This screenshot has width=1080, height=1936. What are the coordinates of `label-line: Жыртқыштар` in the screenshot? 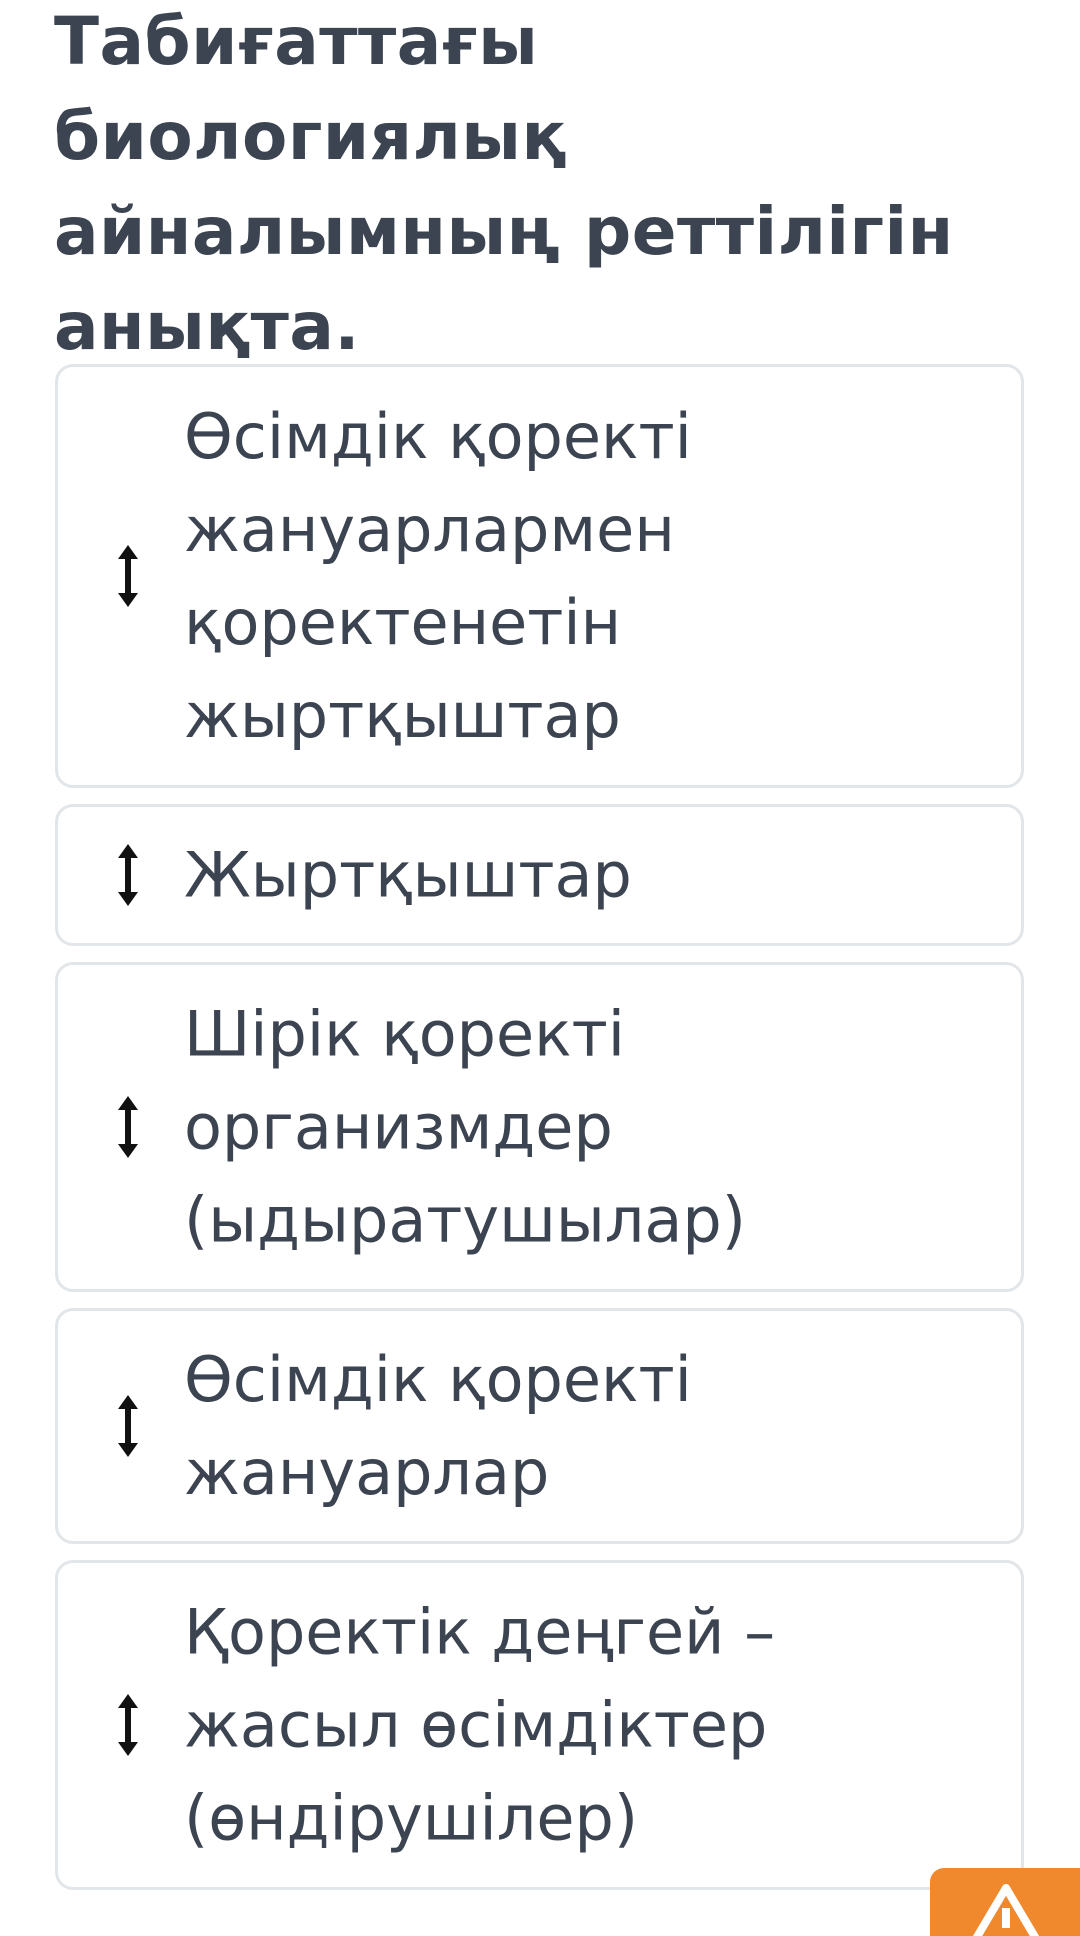 It's located at (408, 875).